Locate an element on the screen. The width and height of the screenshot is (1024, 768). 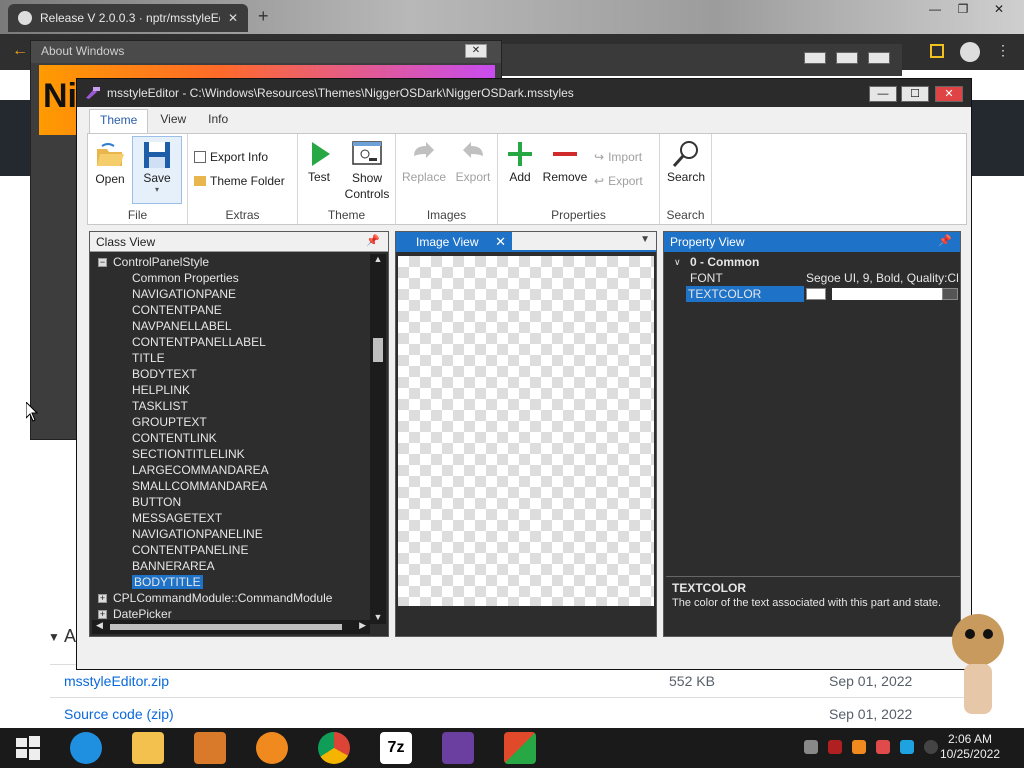
tree-node: SECTIONTITLELINK is located at coordinates (231, 454).